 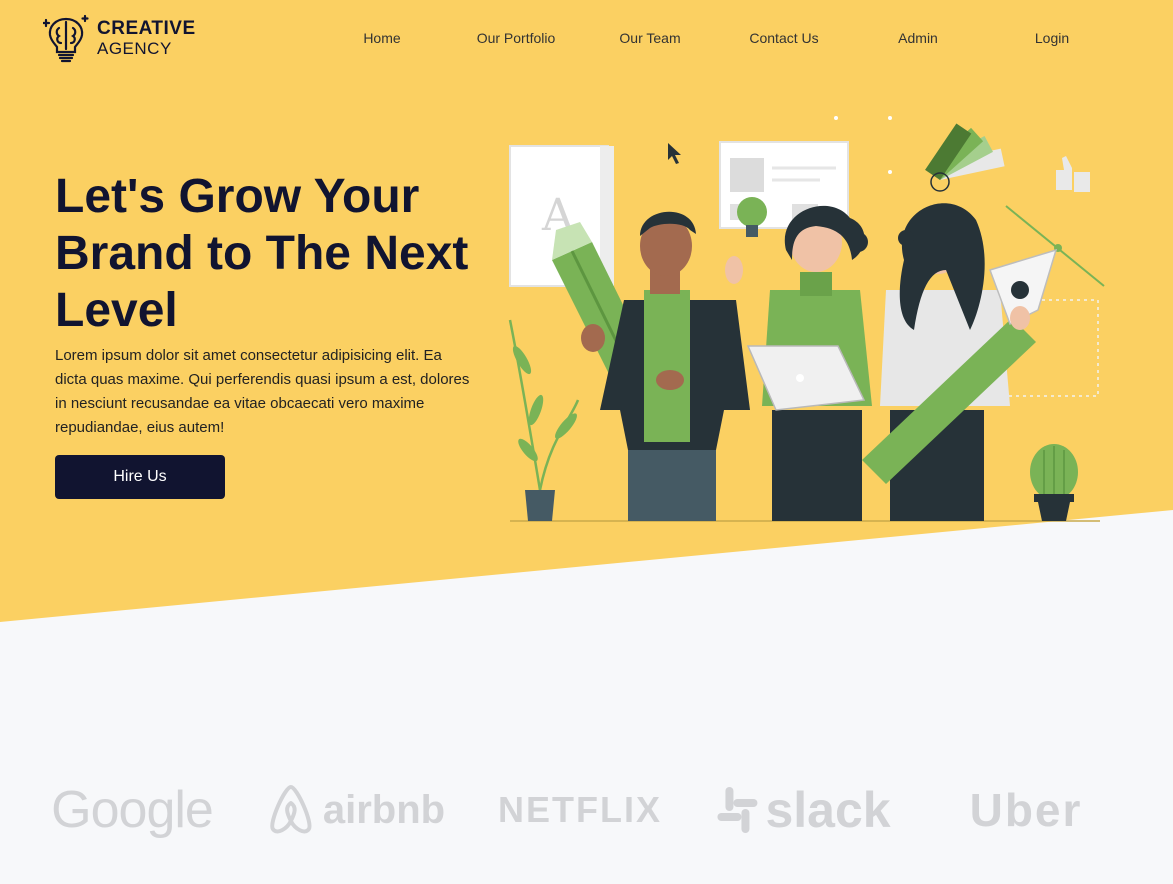 I want to click on nav-link-our-portfolio: Our Portfolio, so click(x=516, y=38).